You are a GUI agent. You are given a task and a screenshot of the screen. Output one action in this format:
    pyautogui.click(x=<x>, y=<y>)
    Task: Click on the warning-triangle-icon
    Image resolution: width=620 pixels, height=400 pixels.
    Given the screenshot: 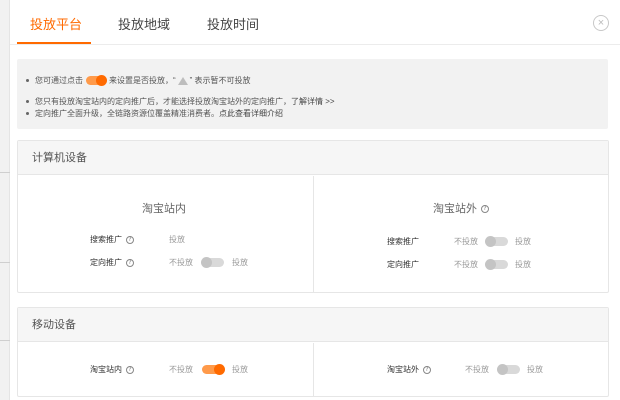 What is the action you would take?
    pyautogui.click(x=182, y=80)
    